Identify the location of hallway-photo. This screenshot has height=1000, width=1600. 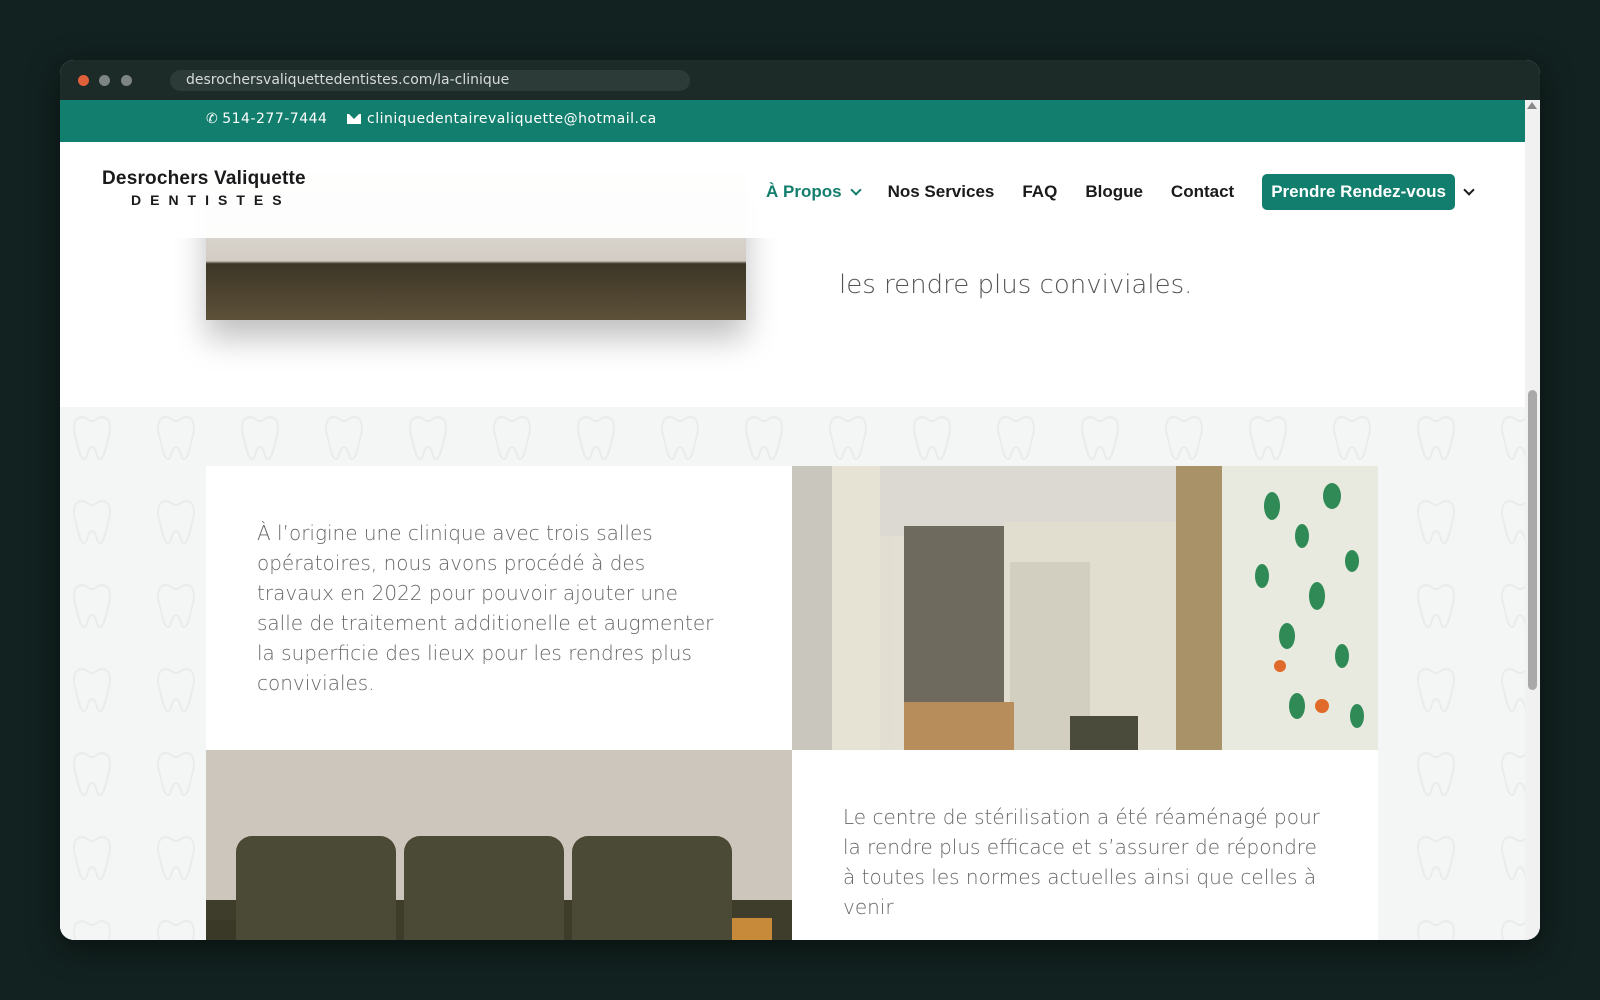
(1085, 608).